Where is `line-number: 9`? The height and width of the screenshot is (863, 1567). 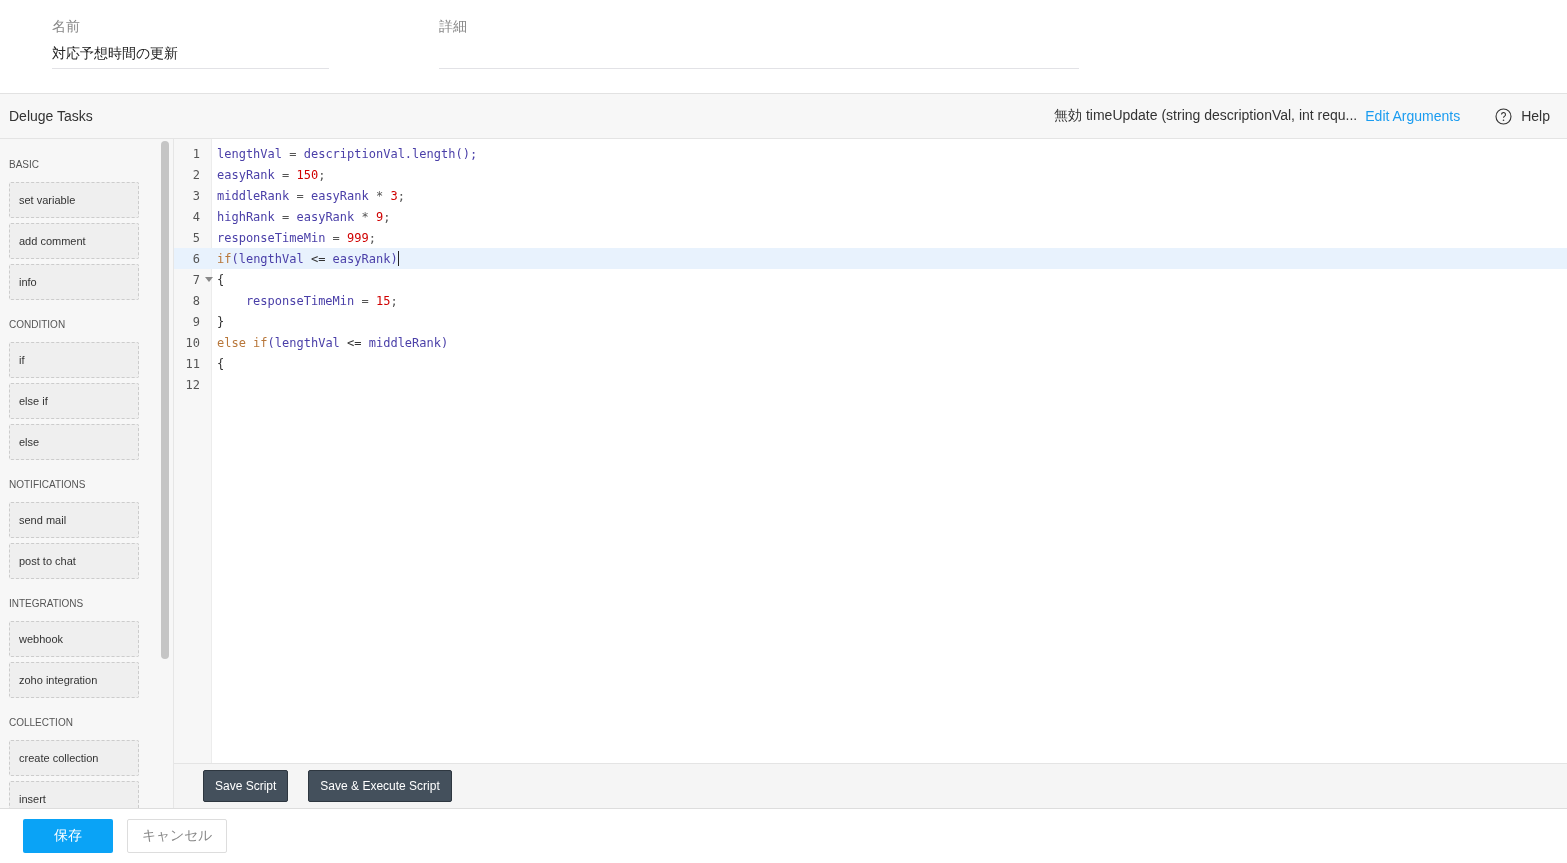 line-number: 9 is located at coordinates (195, 321).